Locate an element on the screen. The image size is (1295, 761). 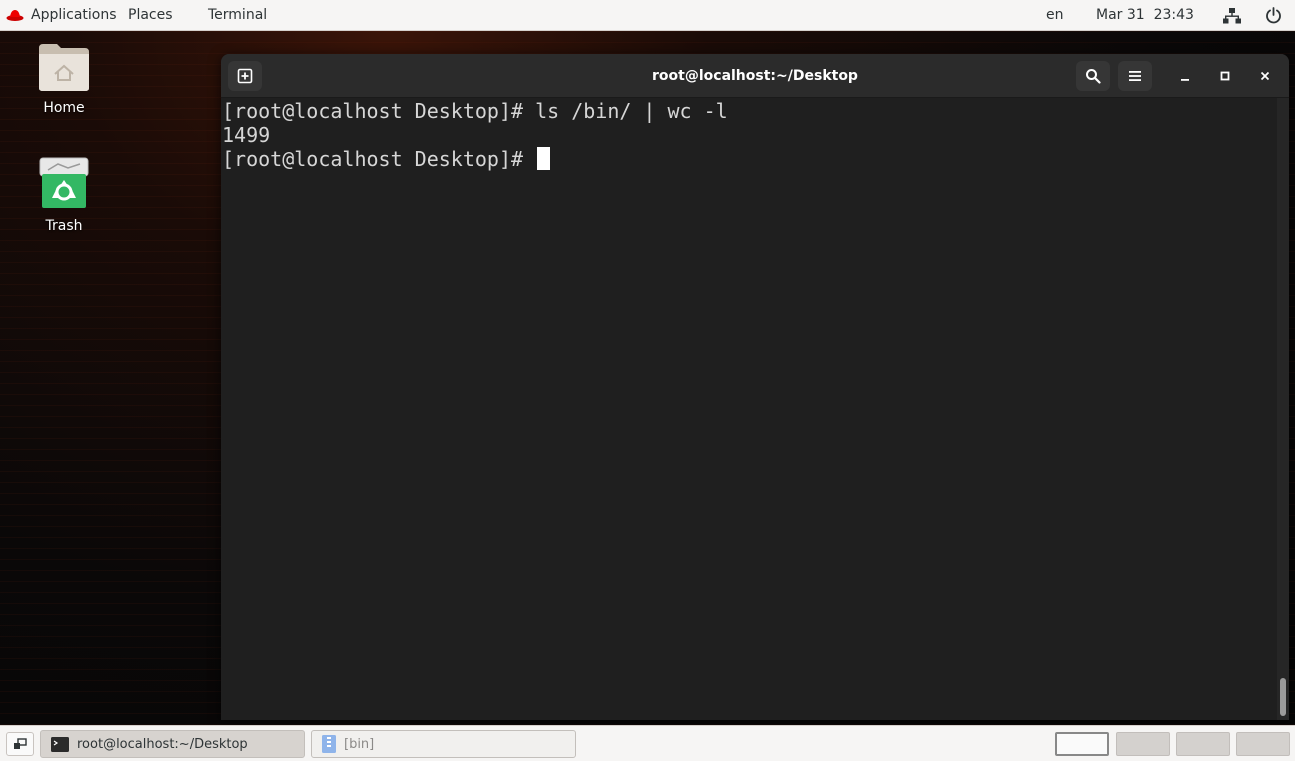
bottom-taskbar: root@localhost:~/Desktop [bin] is located at coordinates (647, 743).